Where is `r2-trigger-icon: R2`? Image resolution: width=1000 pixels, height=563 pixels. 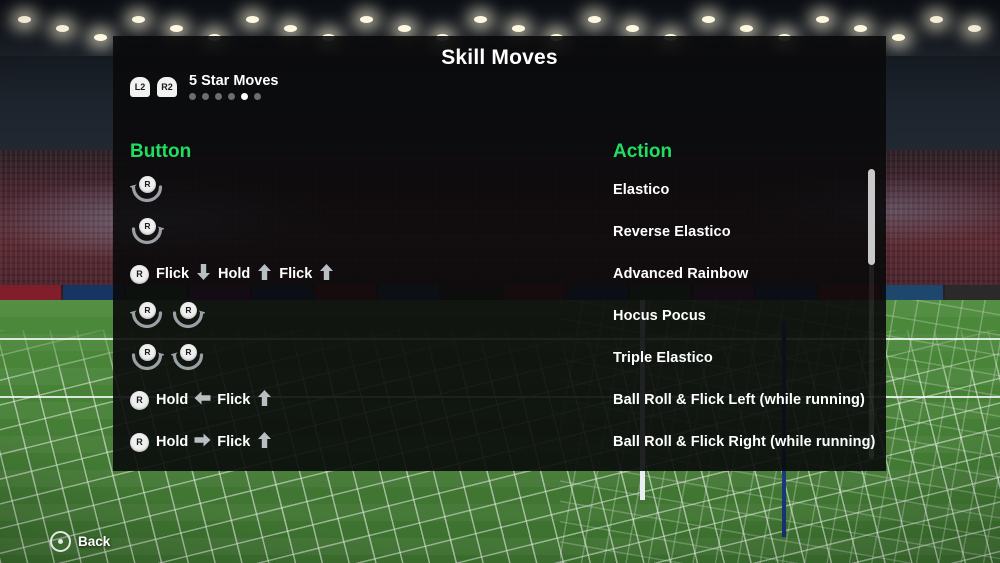 r2-trigger-icon: R2 is located at coordinates (167, 87).